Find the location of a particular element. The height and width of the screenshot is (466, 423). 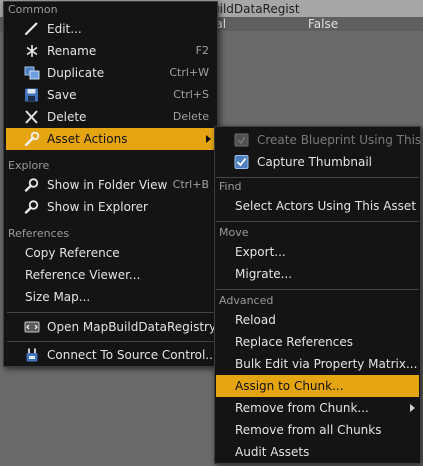

rename-icon is located at coordinates (32, 51).